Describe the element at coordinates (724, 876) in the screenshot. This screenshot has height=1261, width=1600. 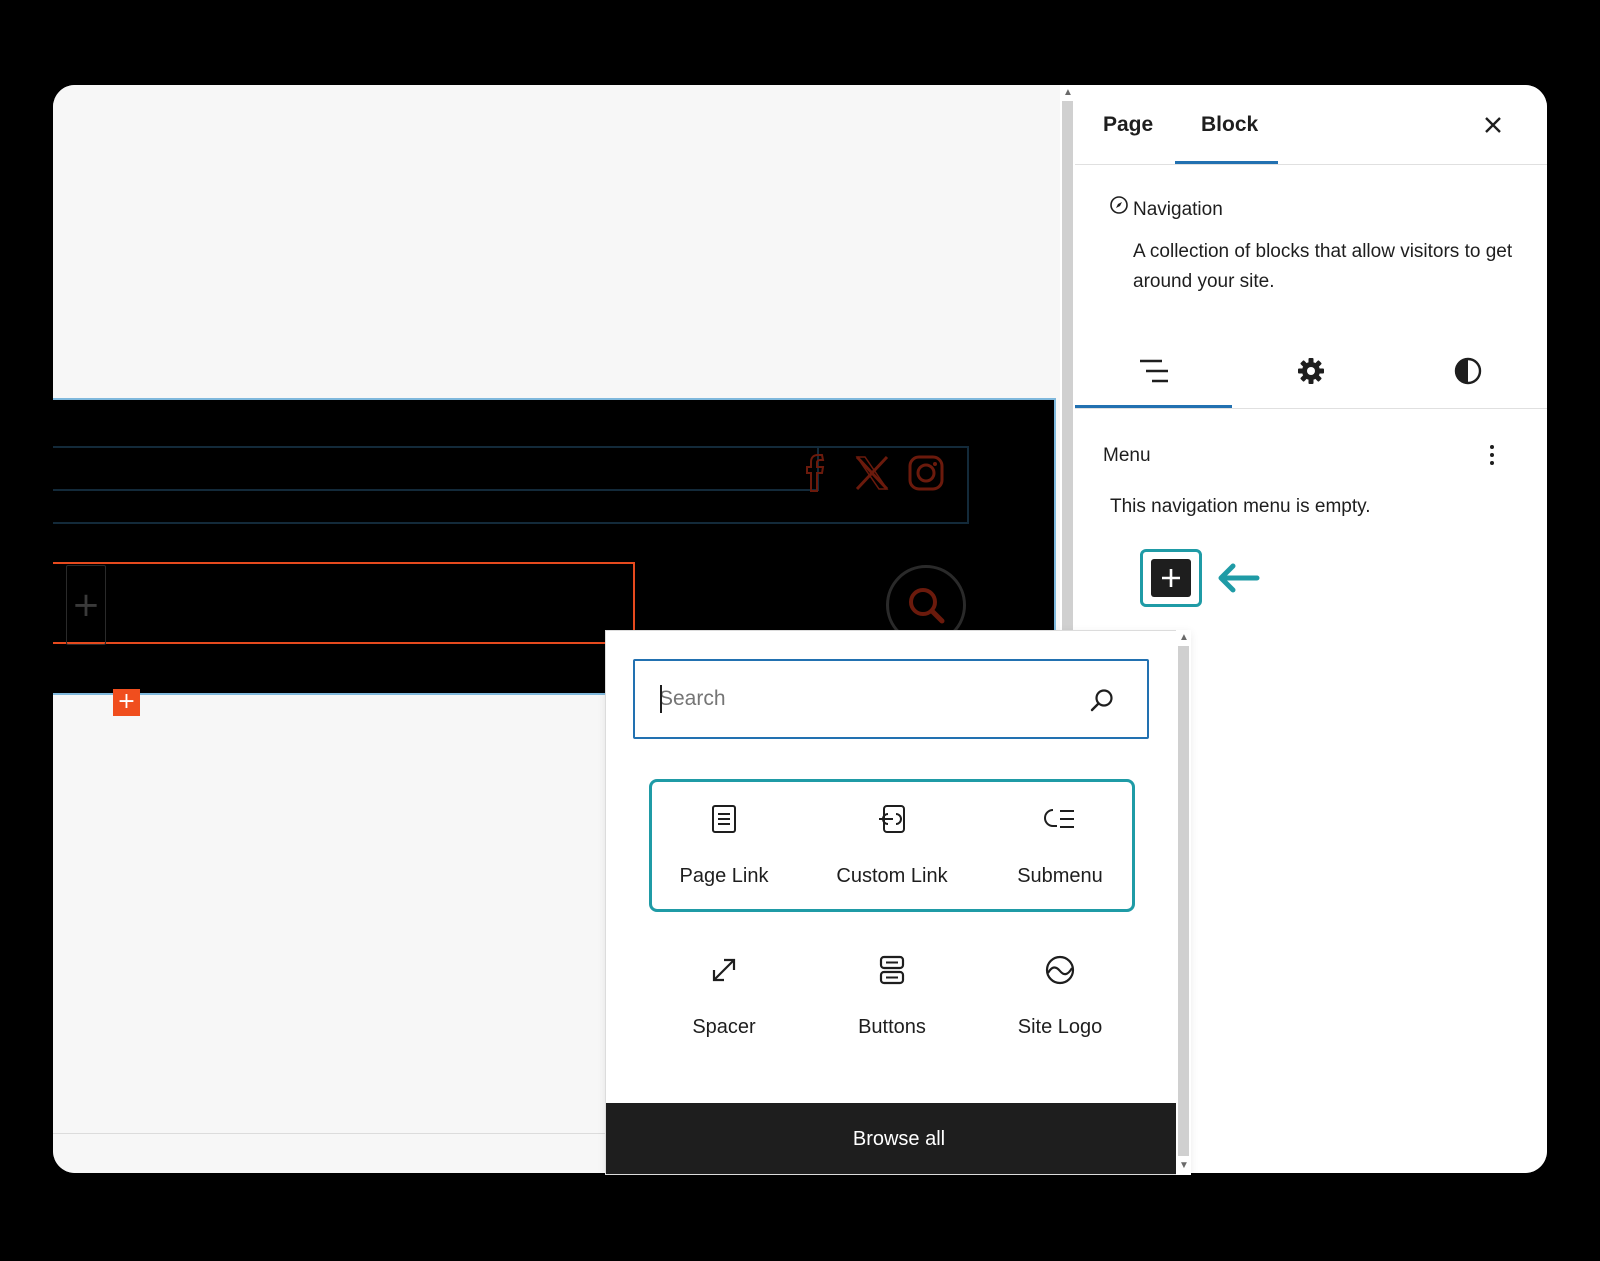
I see `block-label: Page Link` at that location.